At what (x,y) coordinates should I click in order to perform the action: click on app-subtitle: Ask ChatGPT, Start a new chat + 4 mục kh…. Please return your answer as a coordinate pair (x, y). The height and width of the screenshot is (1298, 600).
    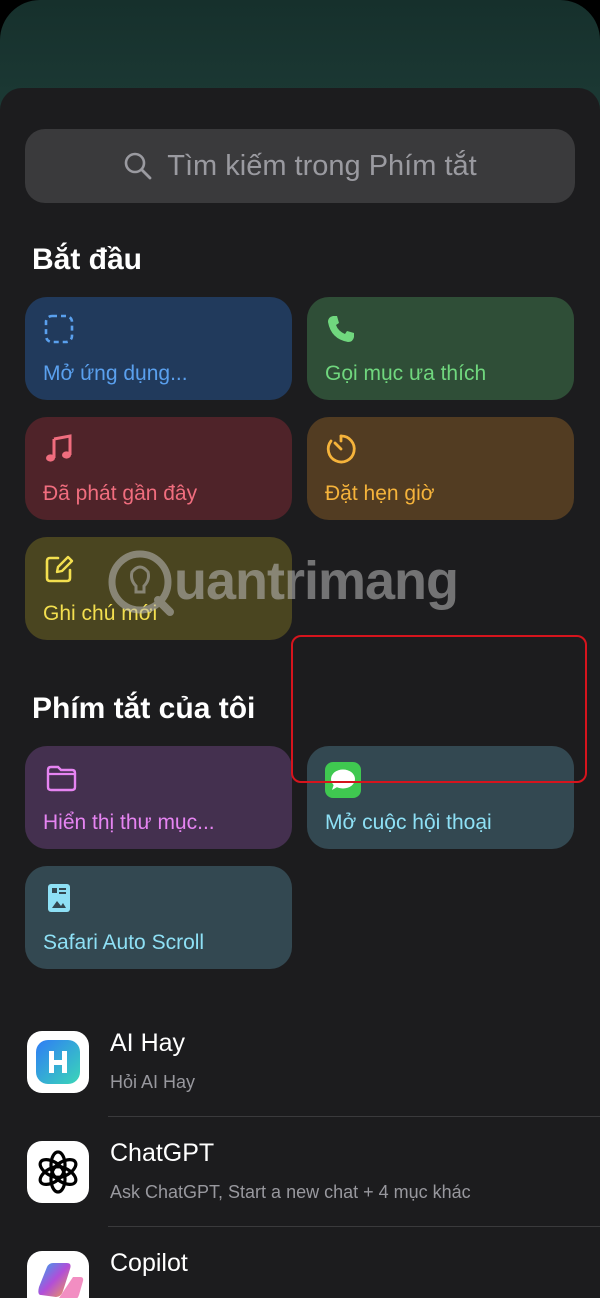
    Looking at the image, I should click on (290, 1192).